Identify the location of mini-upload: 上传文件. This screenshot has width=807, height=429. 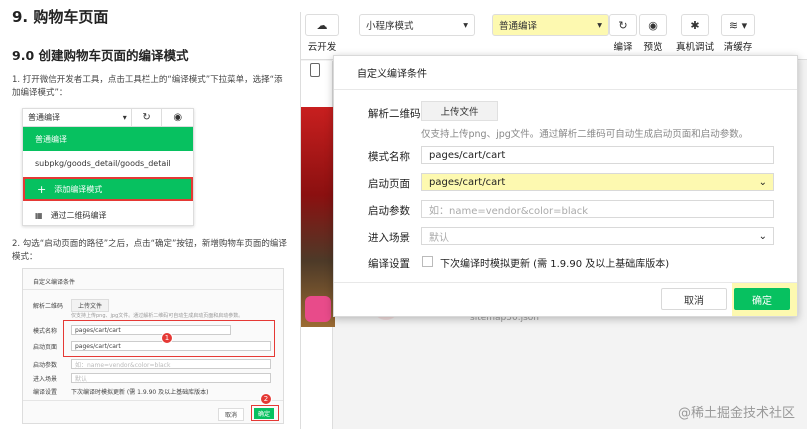
(90, 305).